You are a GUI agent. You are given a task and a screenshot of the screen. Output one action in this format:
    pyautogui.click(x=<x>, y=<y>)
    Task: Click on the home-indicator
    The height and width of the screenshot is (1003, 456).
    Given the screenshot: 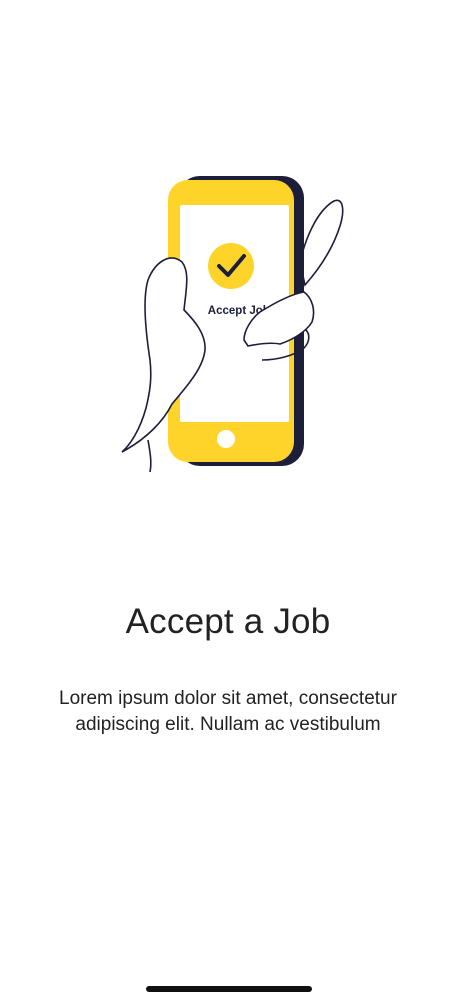 What is the action you would take?
    pyautogui.click(x=229, y=989)
    